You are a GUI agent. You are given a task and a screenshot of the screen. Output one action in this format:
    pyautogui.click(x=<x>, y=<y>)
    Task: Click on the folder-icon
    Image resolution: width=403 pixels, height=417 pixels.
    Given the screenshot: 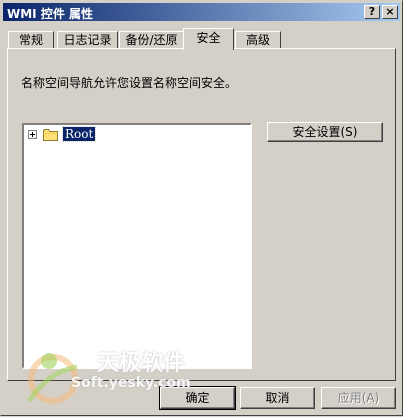 What is the action you would take?
    pyautogui.click(x=50, y=135)
    